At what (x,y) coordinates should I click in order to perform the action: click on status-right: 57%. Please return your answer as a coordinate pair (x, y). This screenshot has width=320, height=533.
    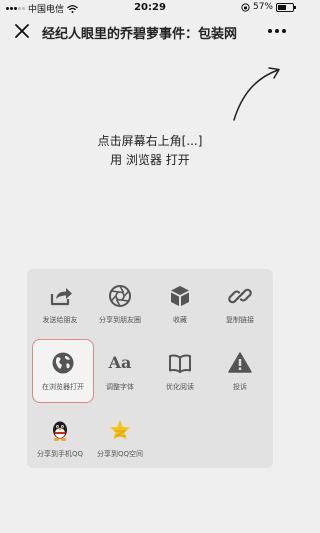
    Looking at the image, I should click on (268, 7).